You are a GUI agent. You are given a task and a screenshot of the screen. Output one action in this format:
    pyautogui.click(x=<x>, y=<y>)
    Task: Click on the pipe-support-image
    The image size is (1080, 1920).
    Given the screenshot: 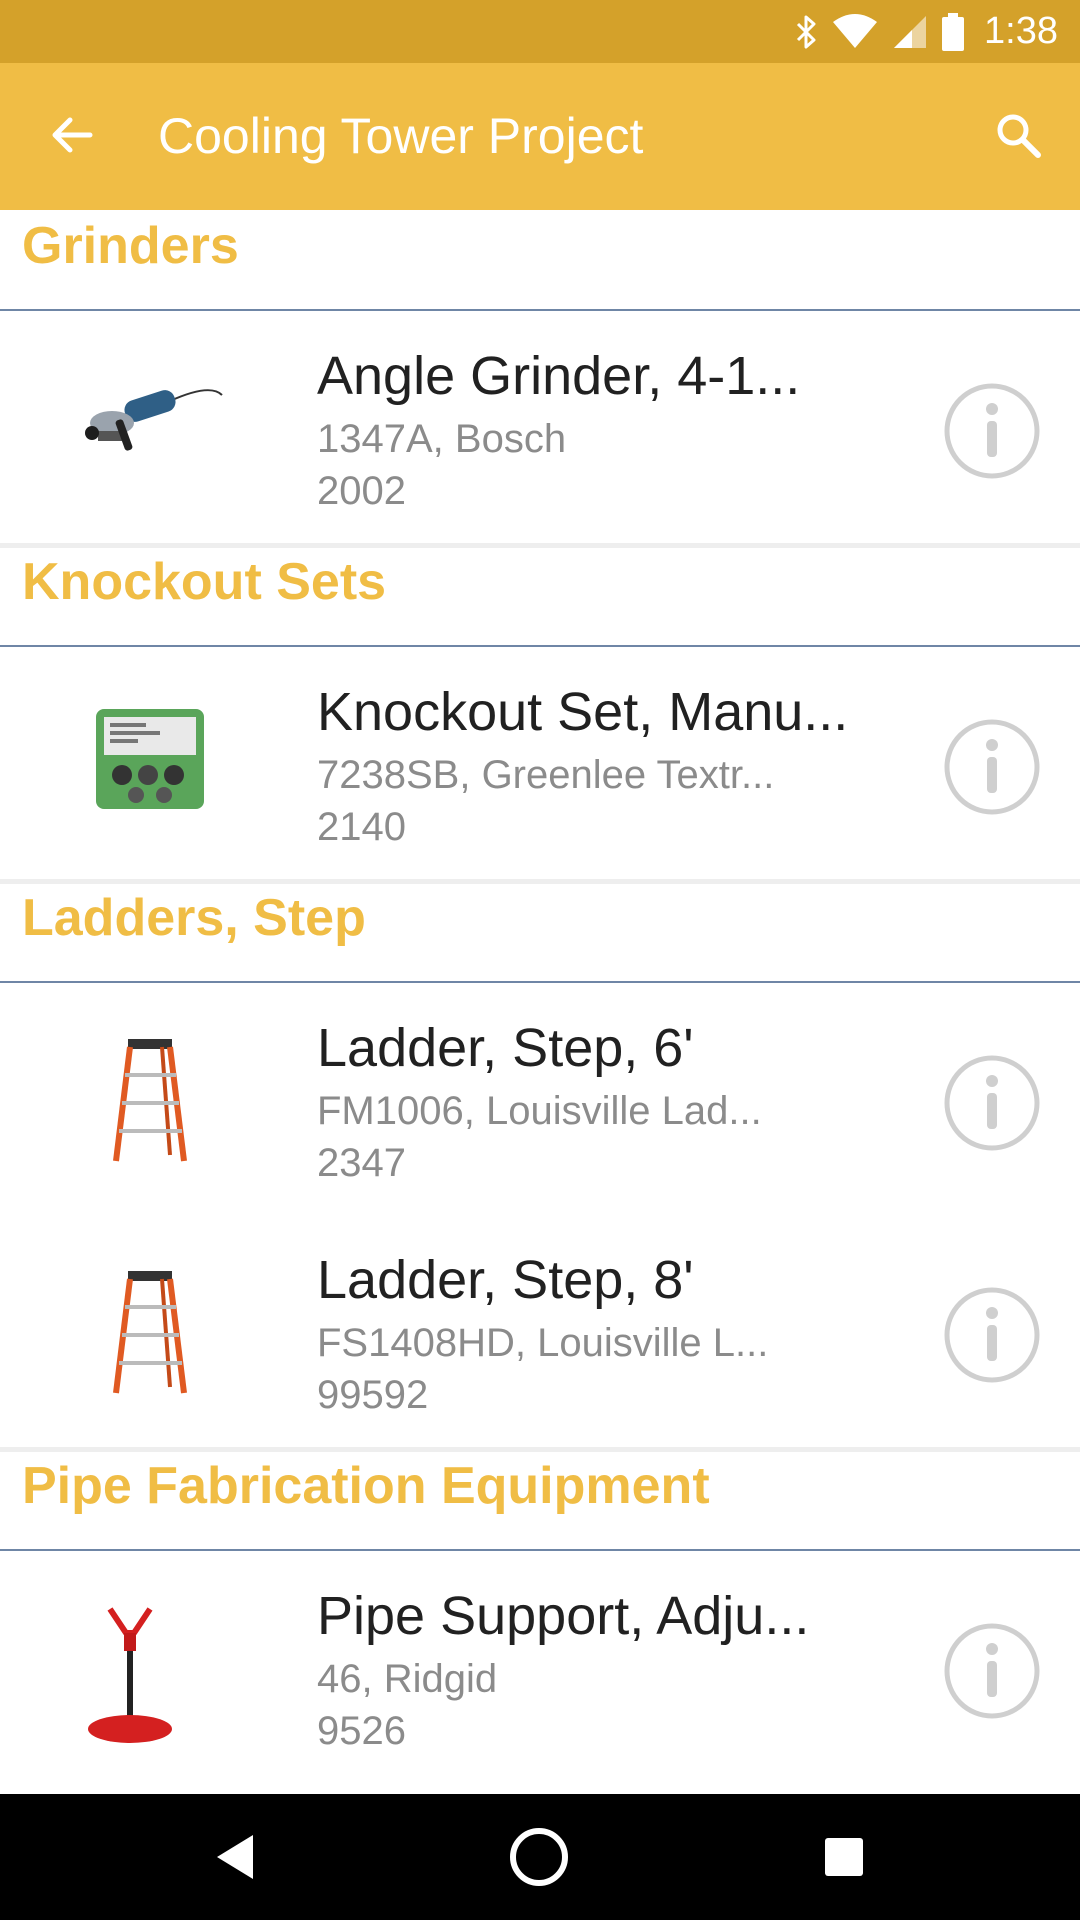 What is the action you would take?
    pyautogui.click(x=130, y=1675)
    